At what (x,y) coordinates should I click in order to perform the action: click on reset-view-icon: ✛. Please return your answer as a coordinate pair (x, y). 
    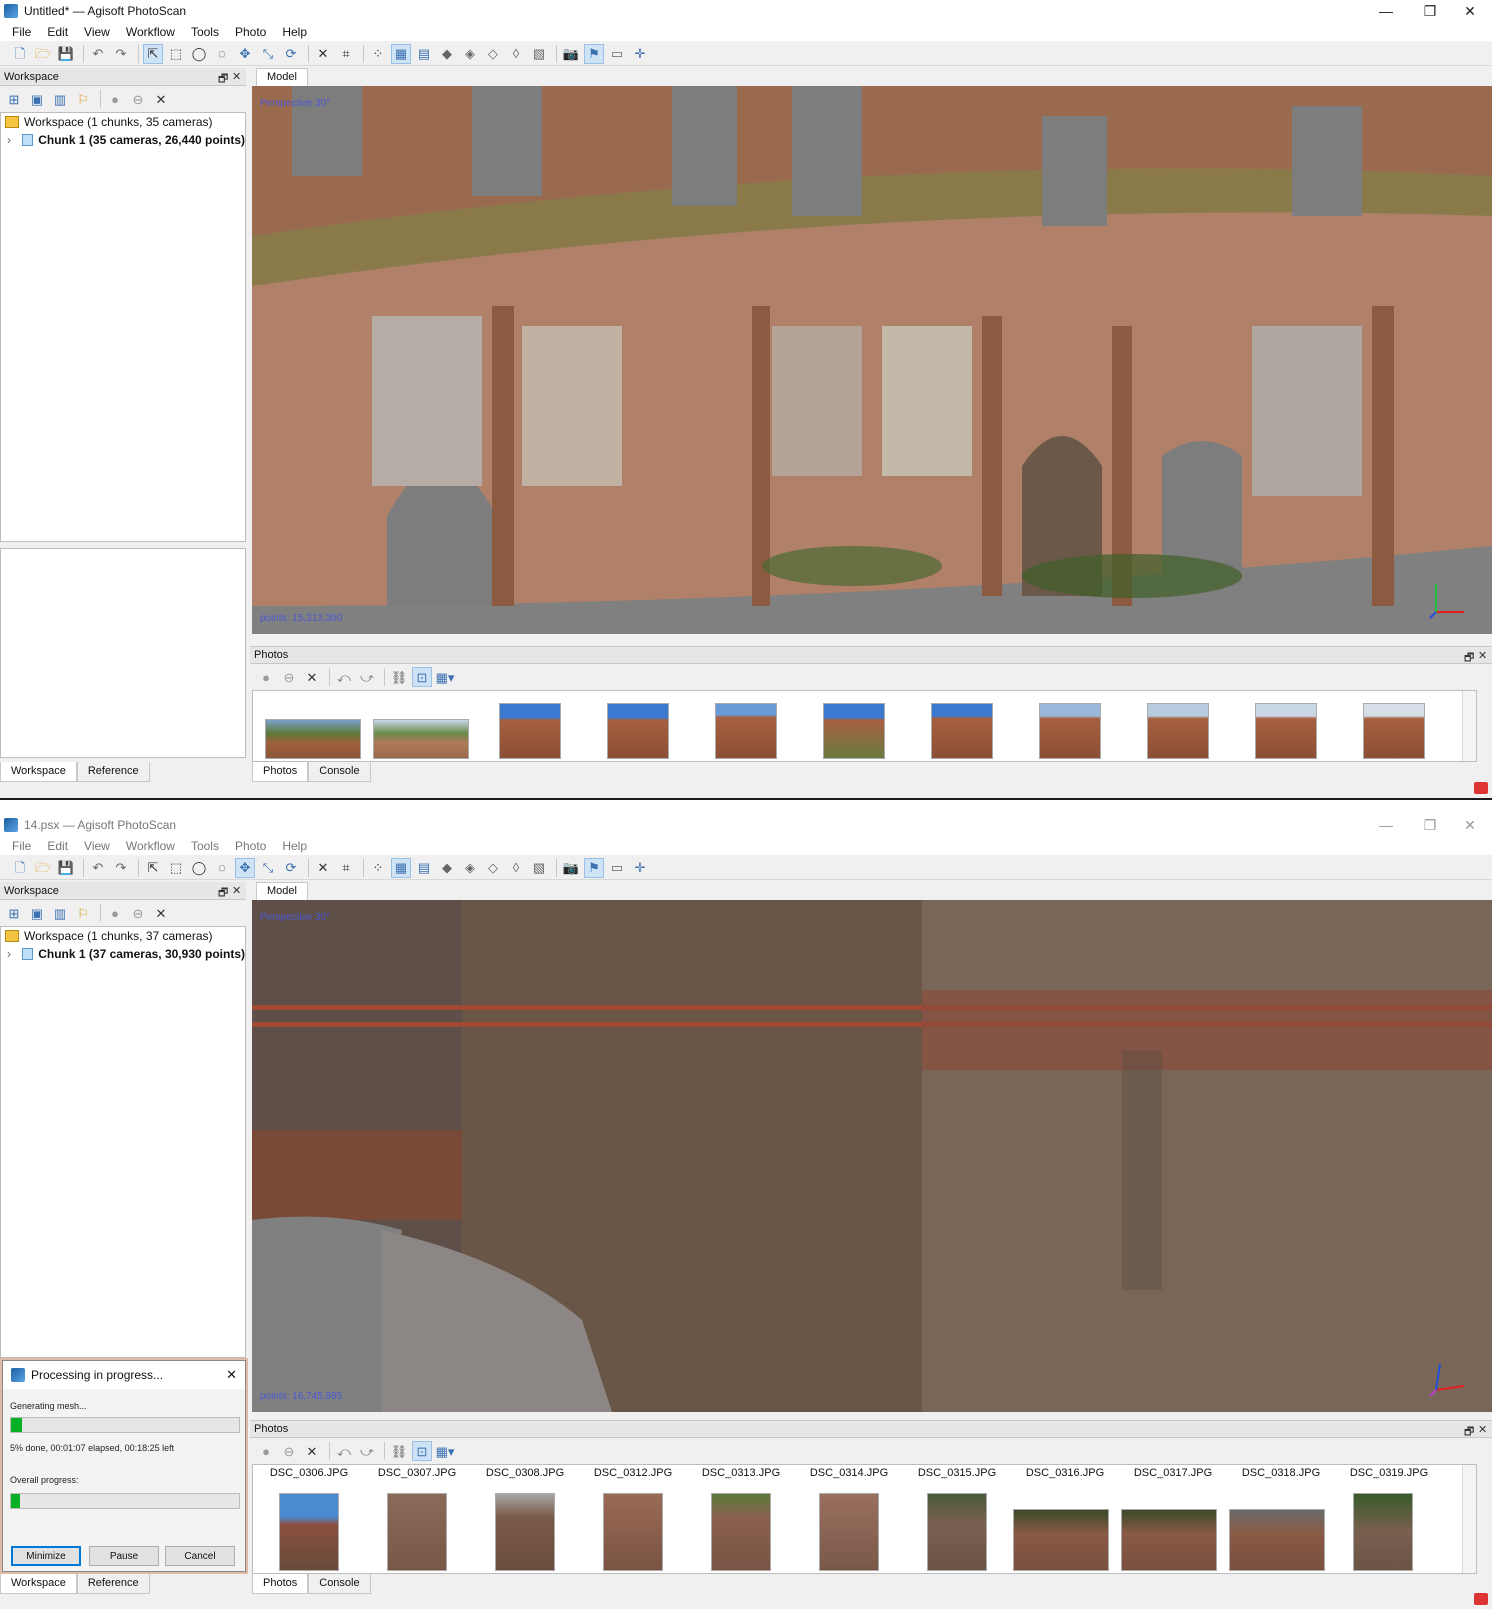
    Looking at the image, I should click on (640, 54).